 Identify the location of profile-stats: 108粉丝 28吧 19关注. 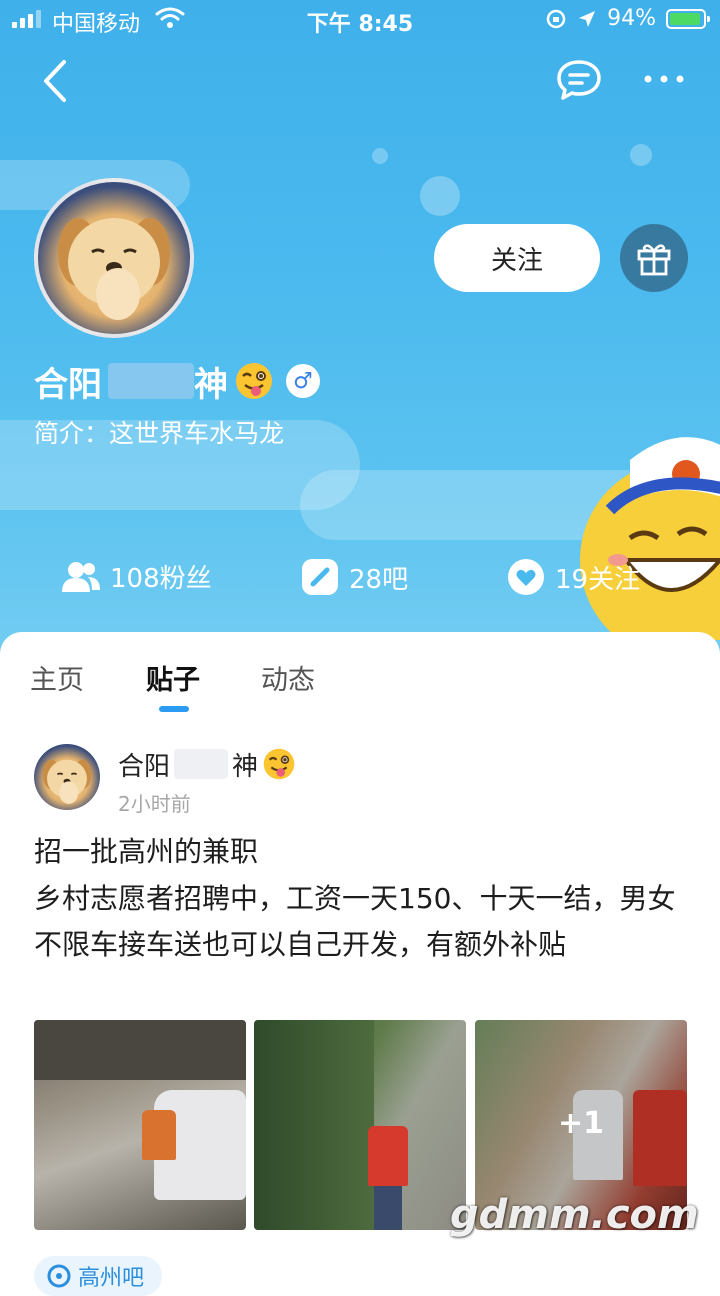
(360, 576).